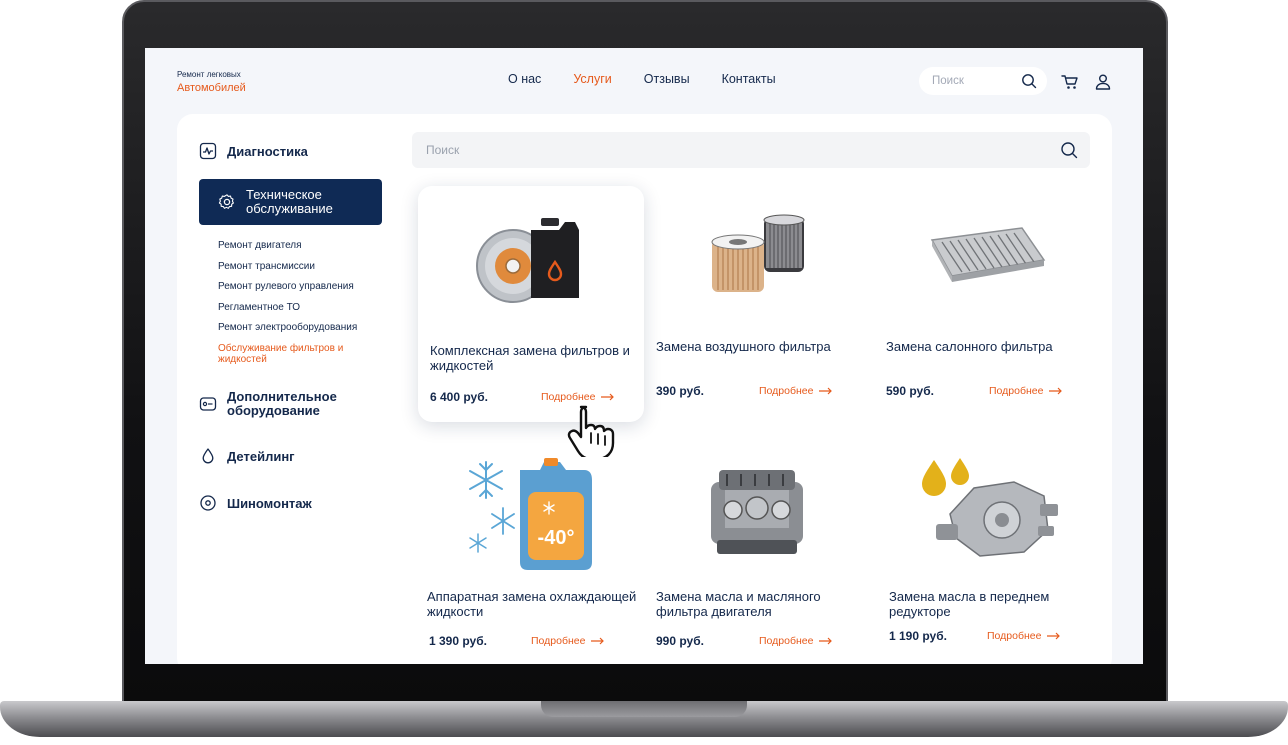 This screenshot has height=745, width=1288. I want to click on main-nav: О нас Услуги Отзывы Контакты, so click(658, 79).